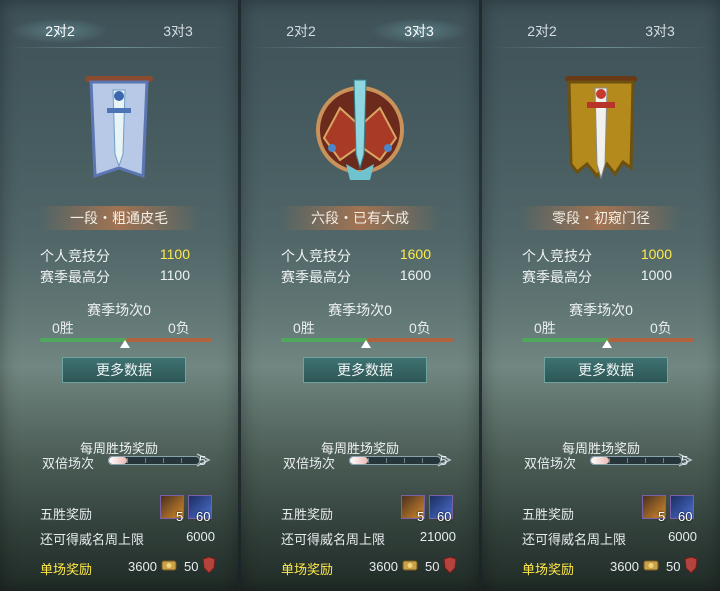 The width and height of the screenshot is (720, 591). What do you see at coordinates (656, 275) in the screenshot?
I see `season-high-value: 1000` at bounding box center [656, 275].